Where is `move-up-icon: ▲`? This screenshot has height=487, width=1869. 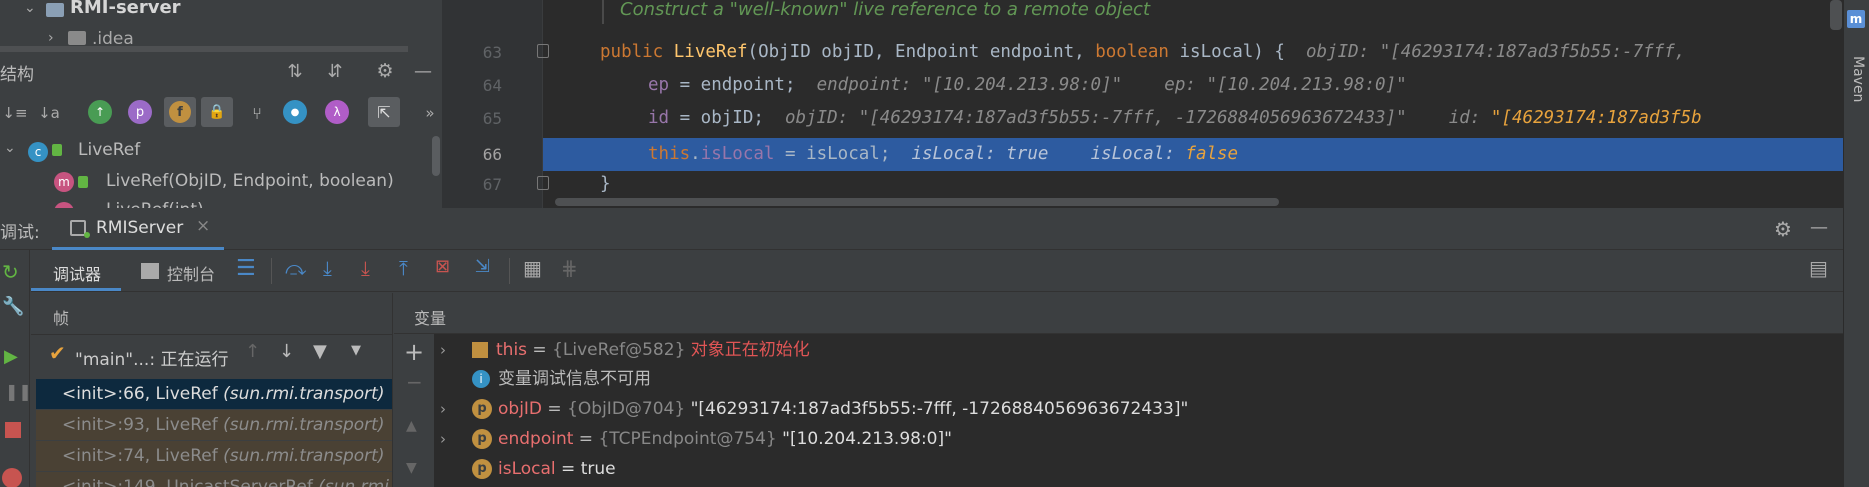
move-up-icon: ▲ is located at coordinates (411, 426).